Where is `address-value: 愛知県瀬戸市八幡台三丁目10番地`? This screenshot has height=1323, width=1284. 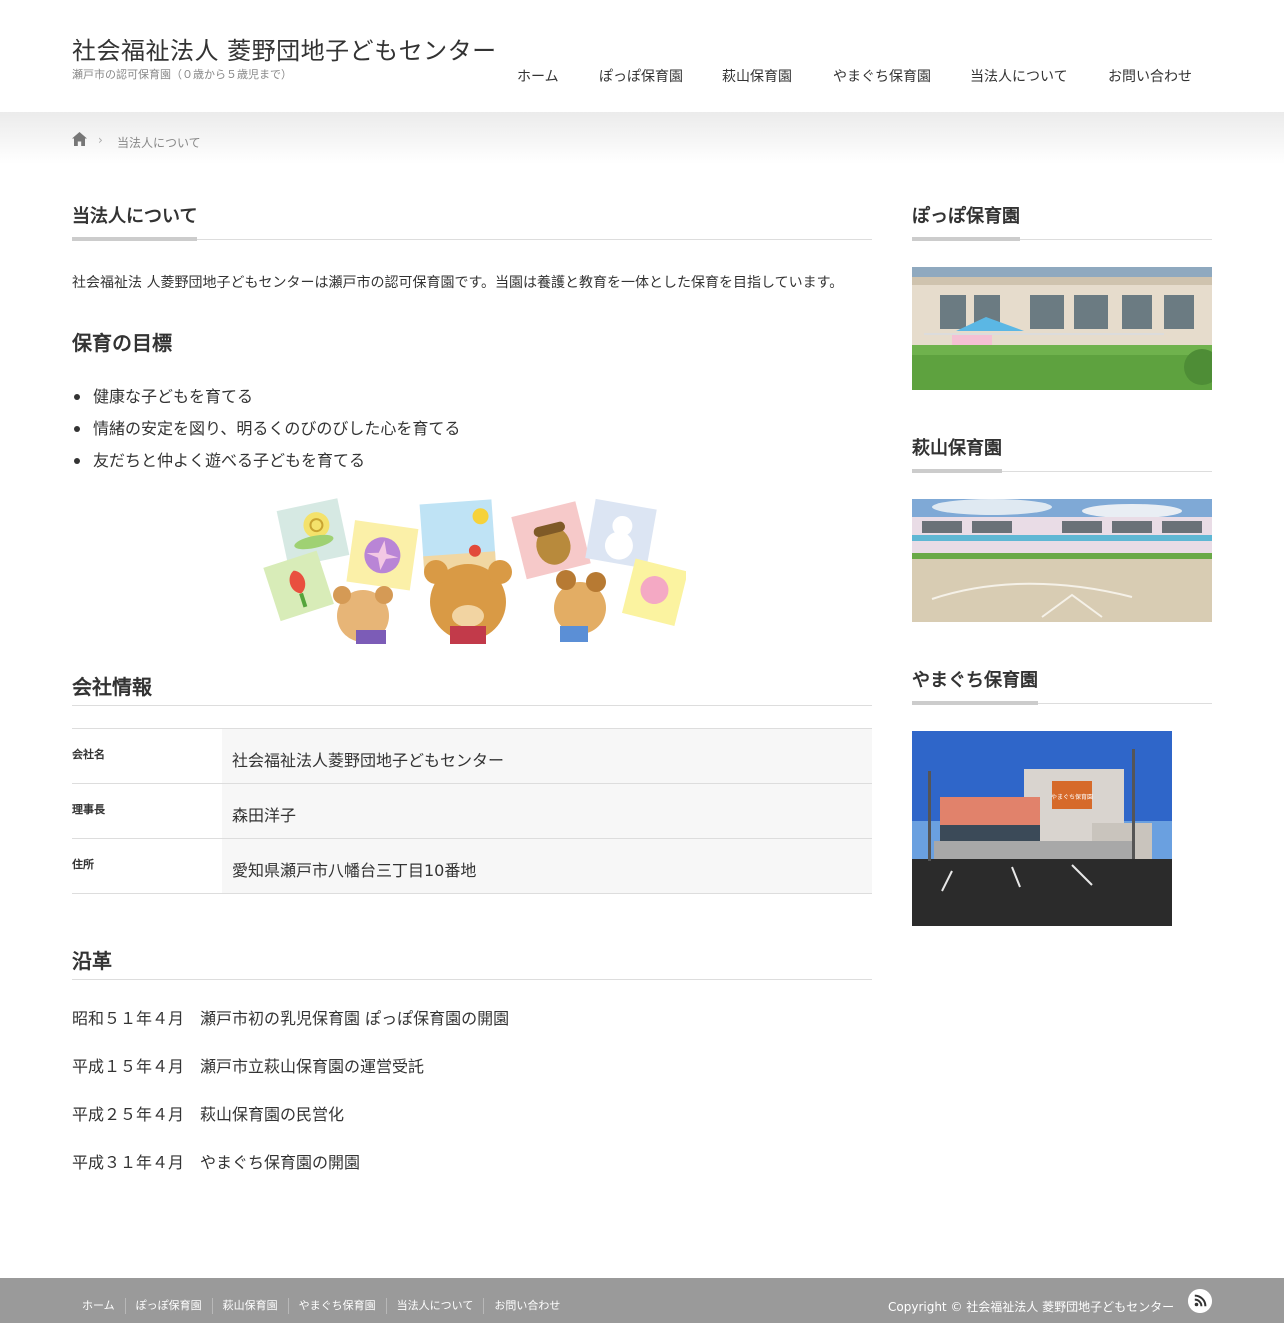
address-value: 愛知県瀬戸市八幡台三丁目10番地 is located at coordinates (547, 866).